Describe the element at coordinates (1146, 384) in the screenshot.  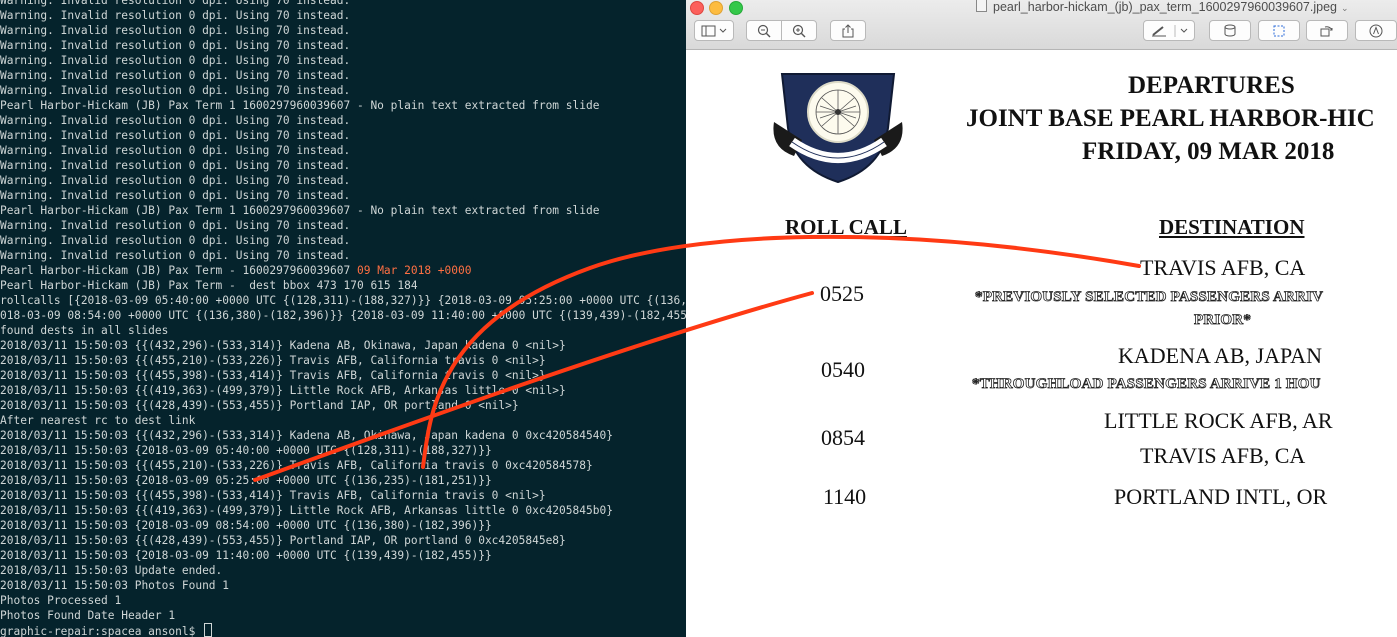
I see `passenger-note: *THROUGHLOAD PASSENGERS ARRIVE 1 HOU` at that location.